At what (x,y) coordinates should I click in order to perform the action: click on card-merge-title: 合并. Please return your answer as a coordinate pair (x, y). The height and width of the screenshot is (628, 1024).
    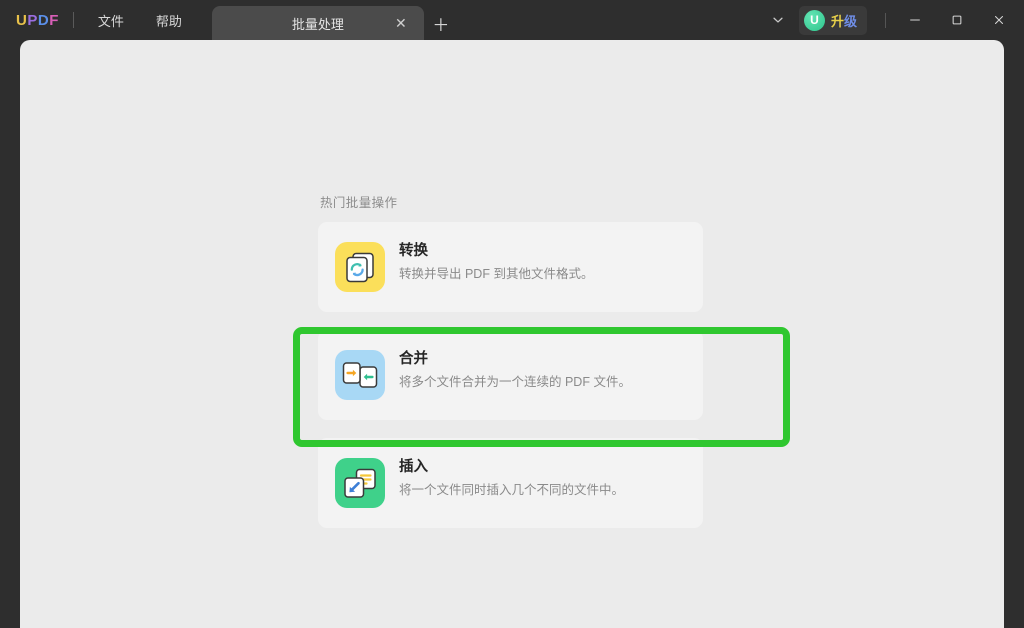
    Looking at the image, I should click on (413, 359).